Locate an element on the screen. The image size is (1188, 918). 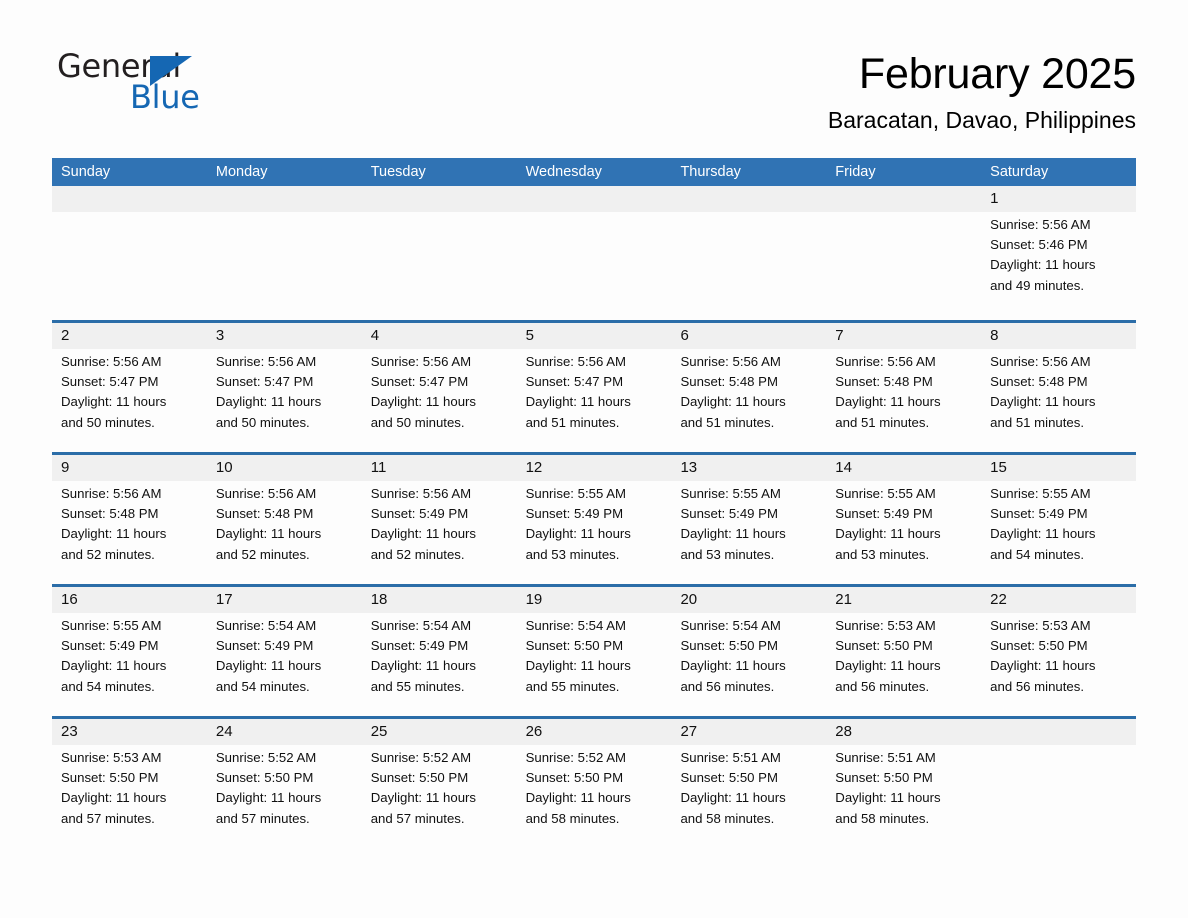
day-number: 12 is located at coordinates (534, 467).